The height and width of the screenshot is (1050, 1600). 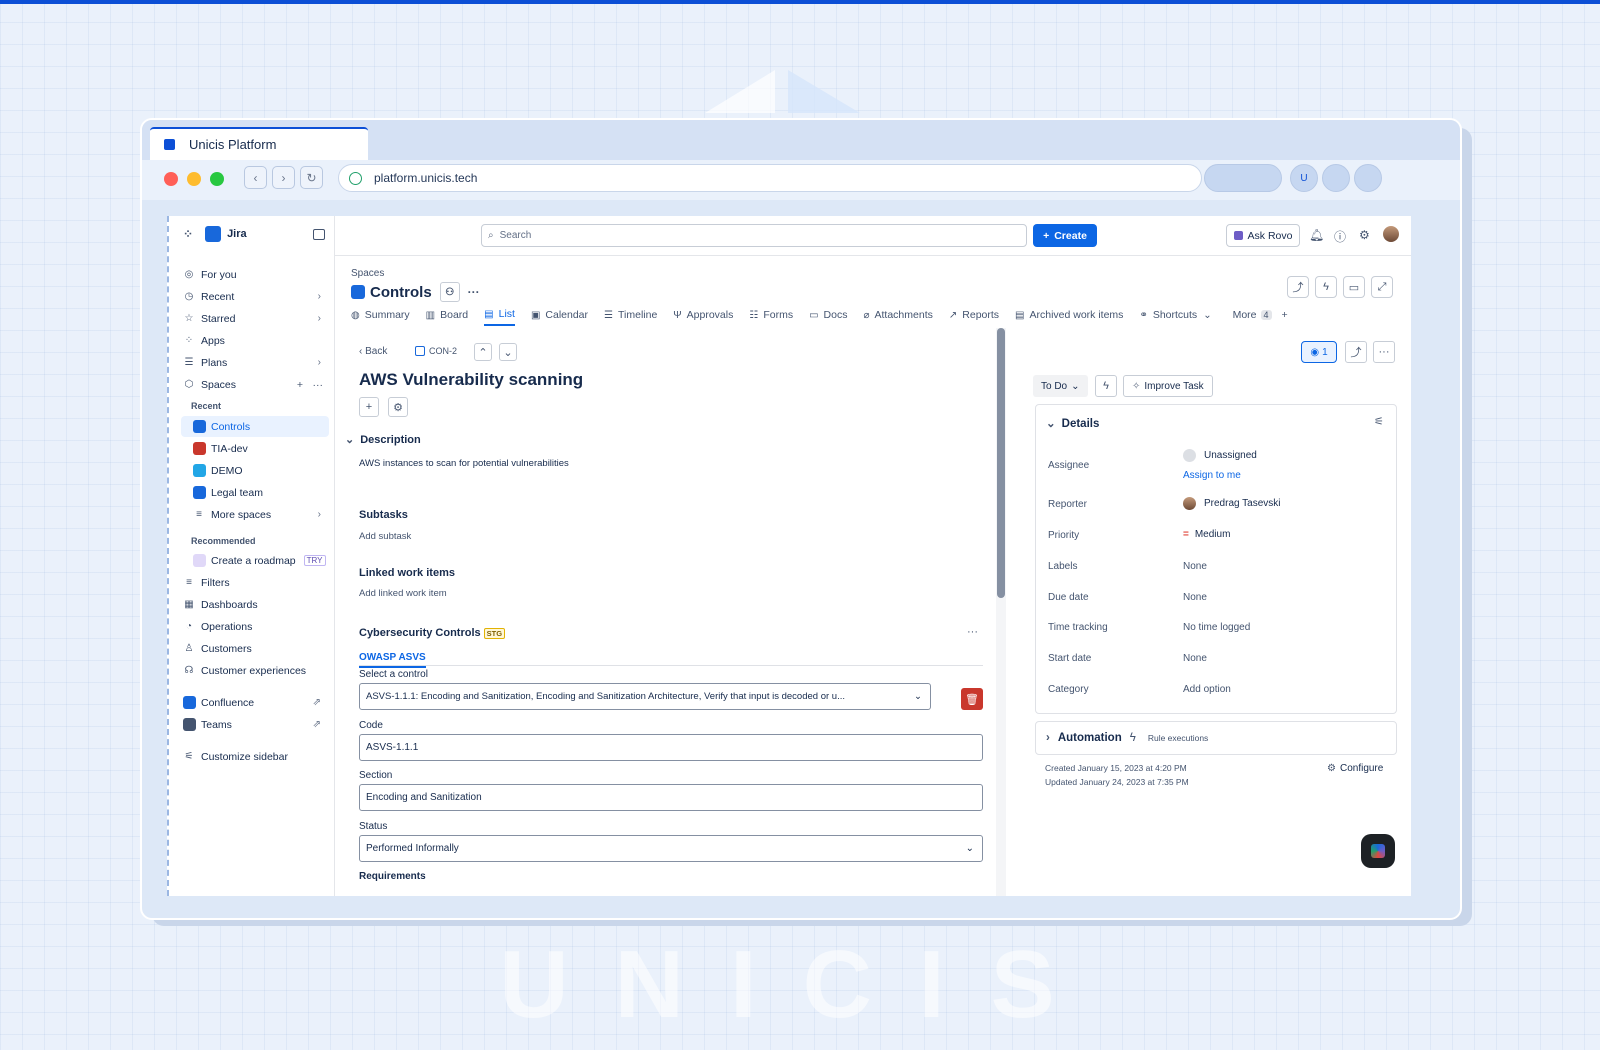 What do you see at coordinates (828, 317) in the screenshot?
I see `tab-docs: ▭ Docs` at bounding box center [828, 317].